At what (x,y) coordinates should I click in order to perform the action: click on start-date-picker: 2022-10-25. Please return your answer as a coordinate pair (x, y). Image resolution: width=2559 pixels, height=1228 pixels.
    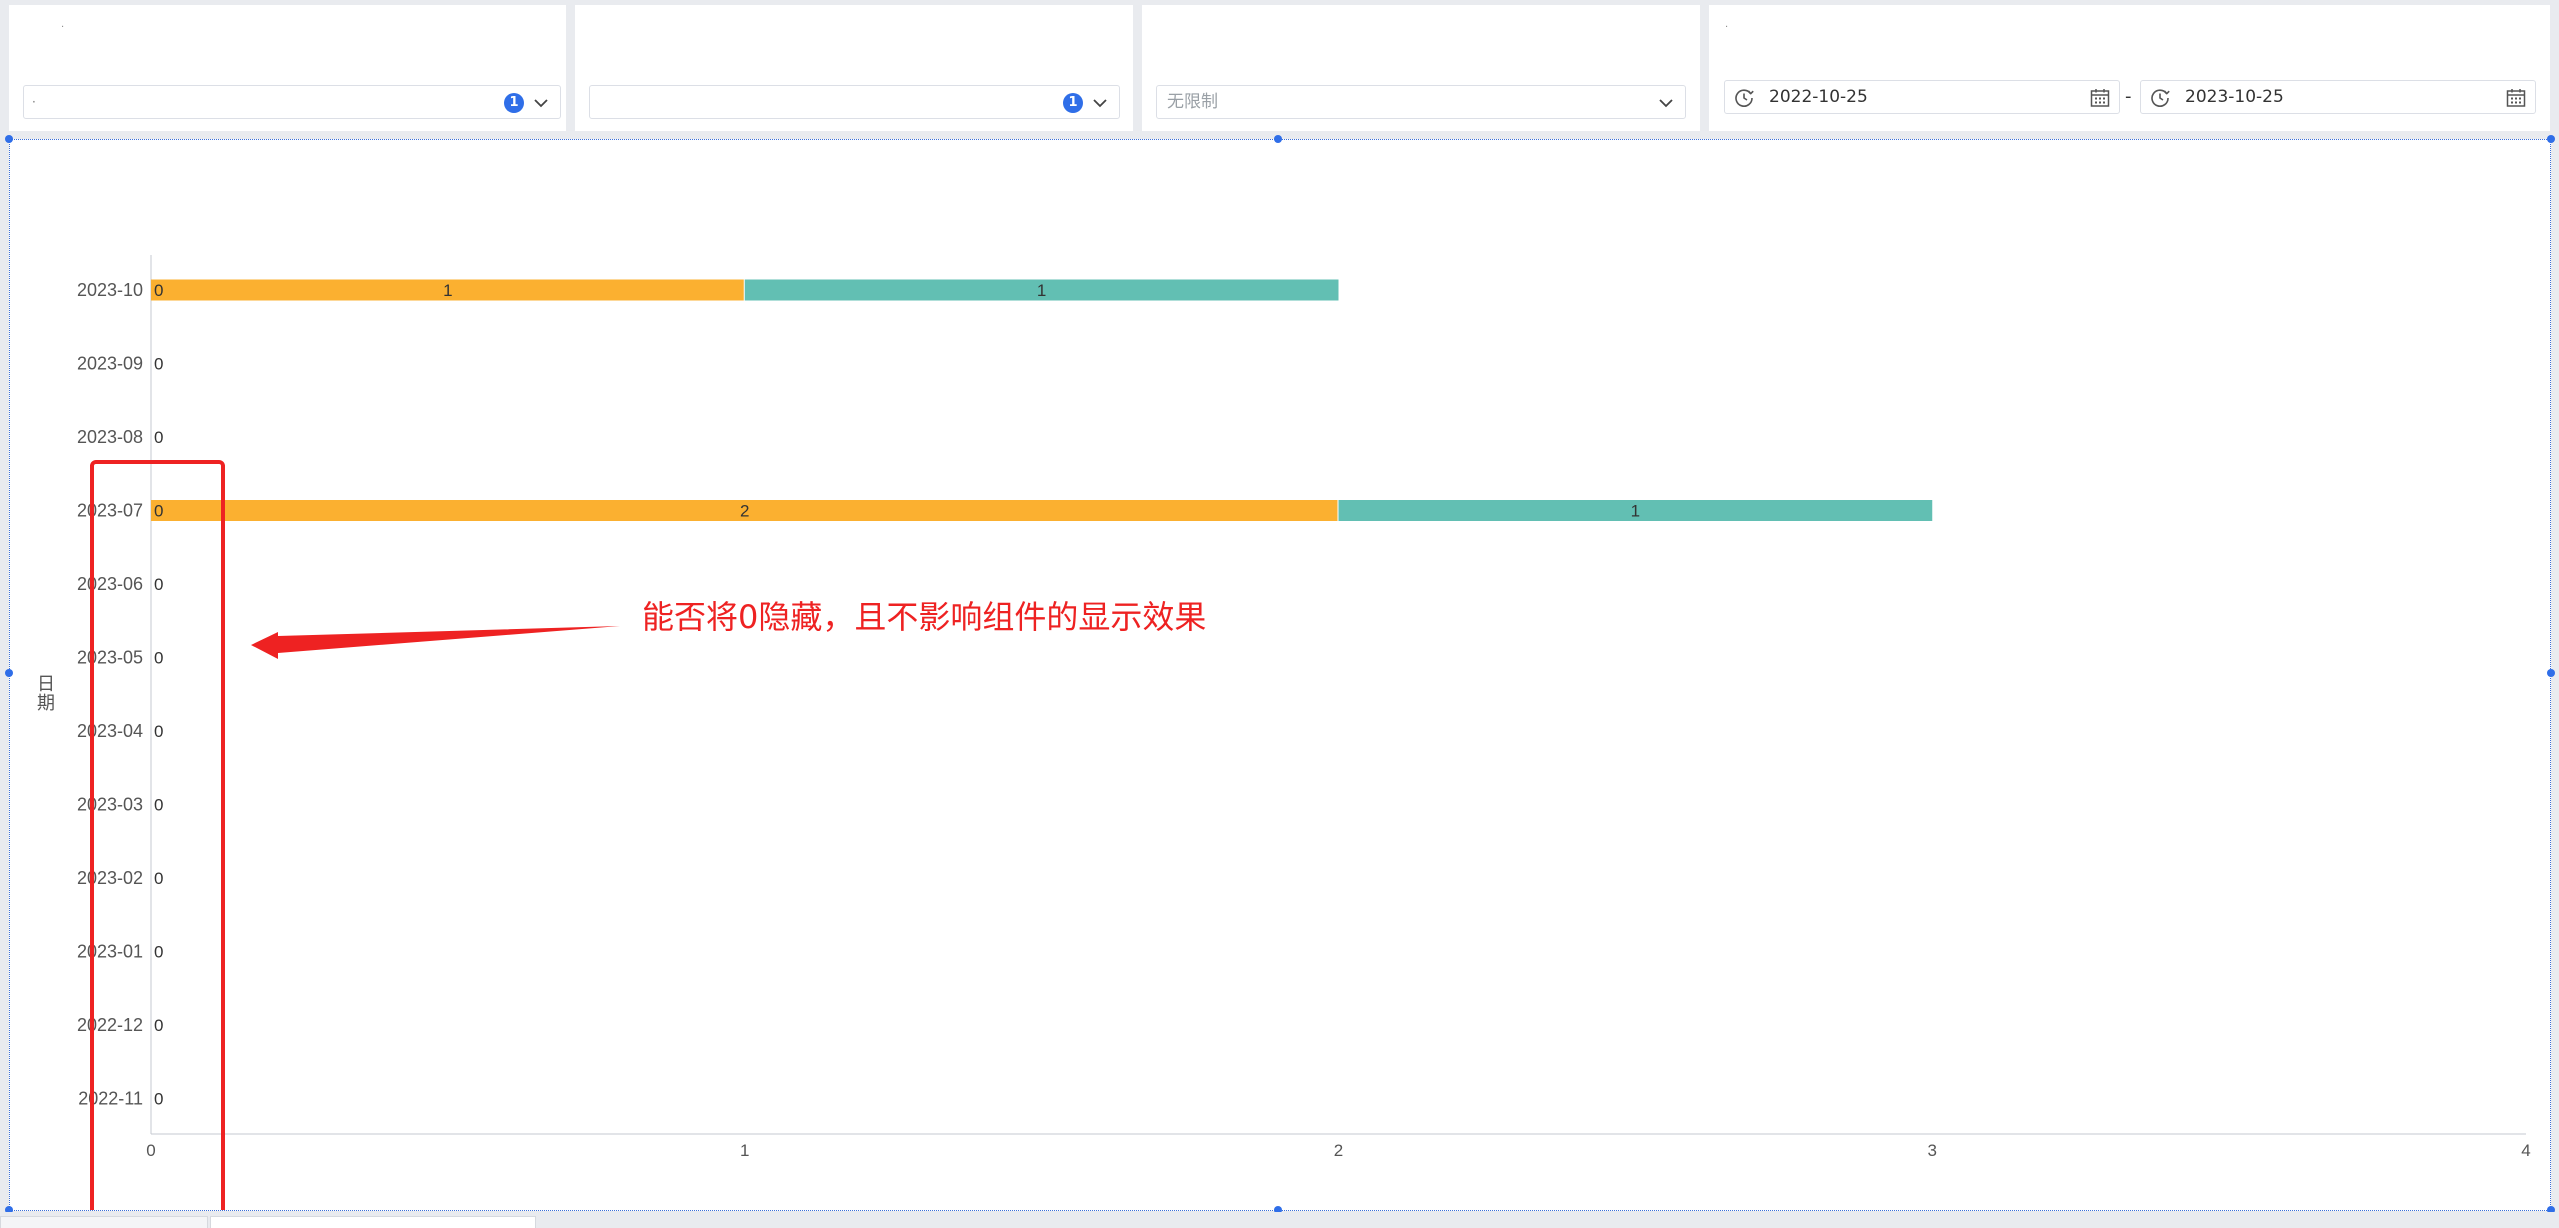
    Looking at the image, I should click on (1922, 97).